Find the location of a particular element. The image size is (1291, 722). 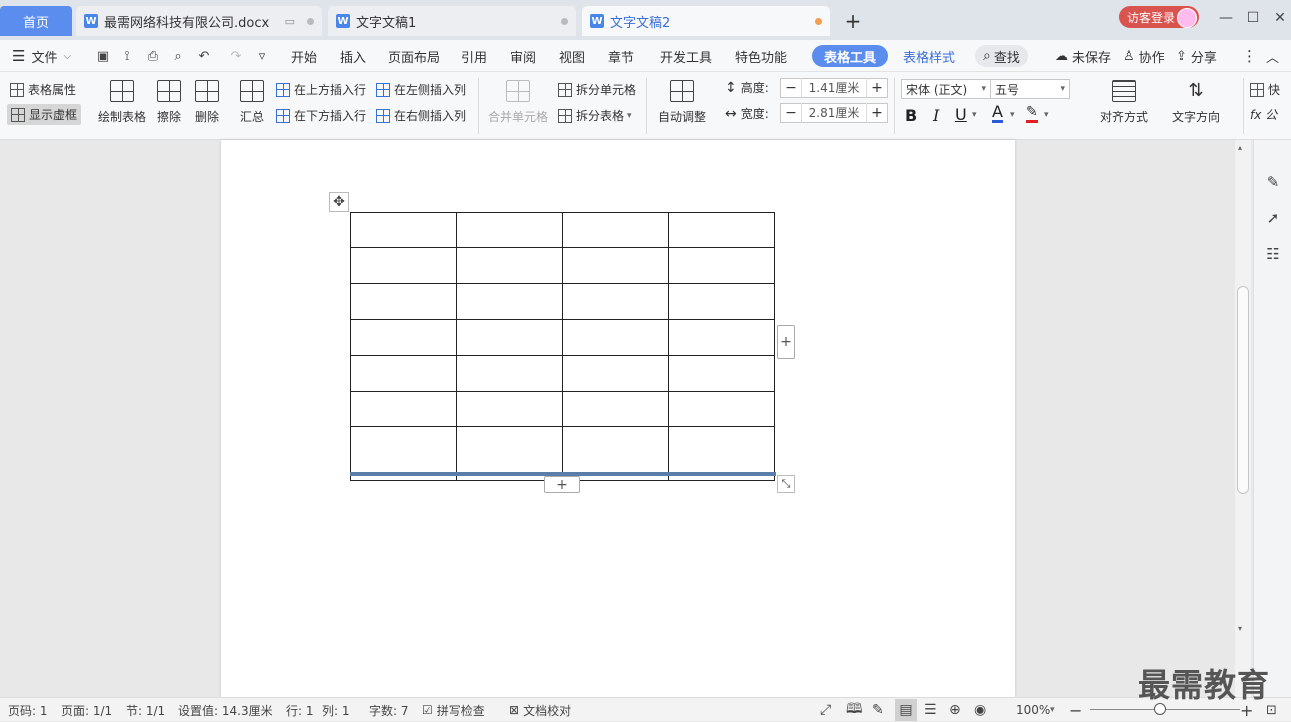

pen-icon: ✎ is located at coordinates (1273, 182).